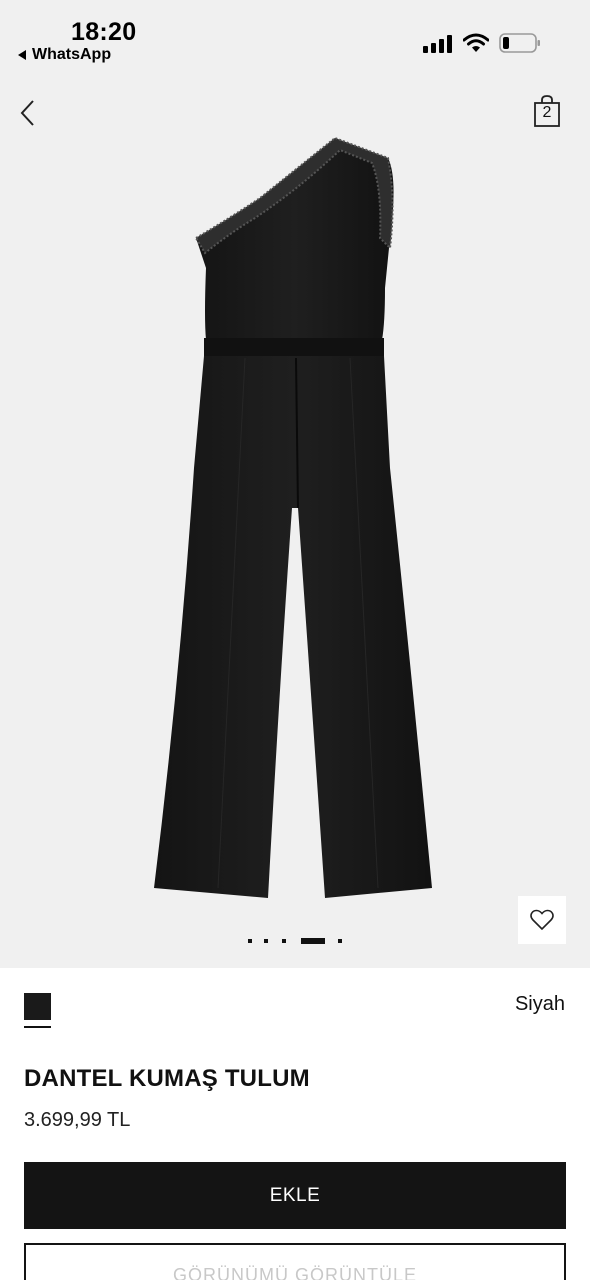 The height and width of the screenshot is (1280, 590). I want to click on view-look-button: GÖRÜNÜMÜ GÖRÜNTÜLE, so click(295, 1261).